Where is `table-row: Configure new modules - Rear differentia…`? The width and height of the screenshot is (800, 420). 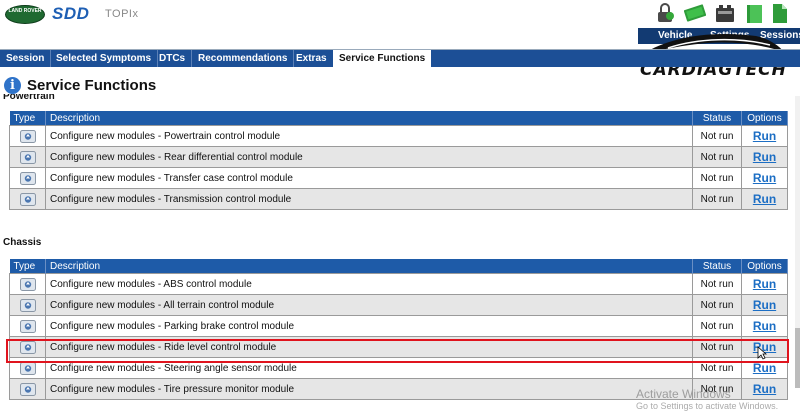
table-row: Configure new modules - Rear differentia… is located at coordinates (398, 157).